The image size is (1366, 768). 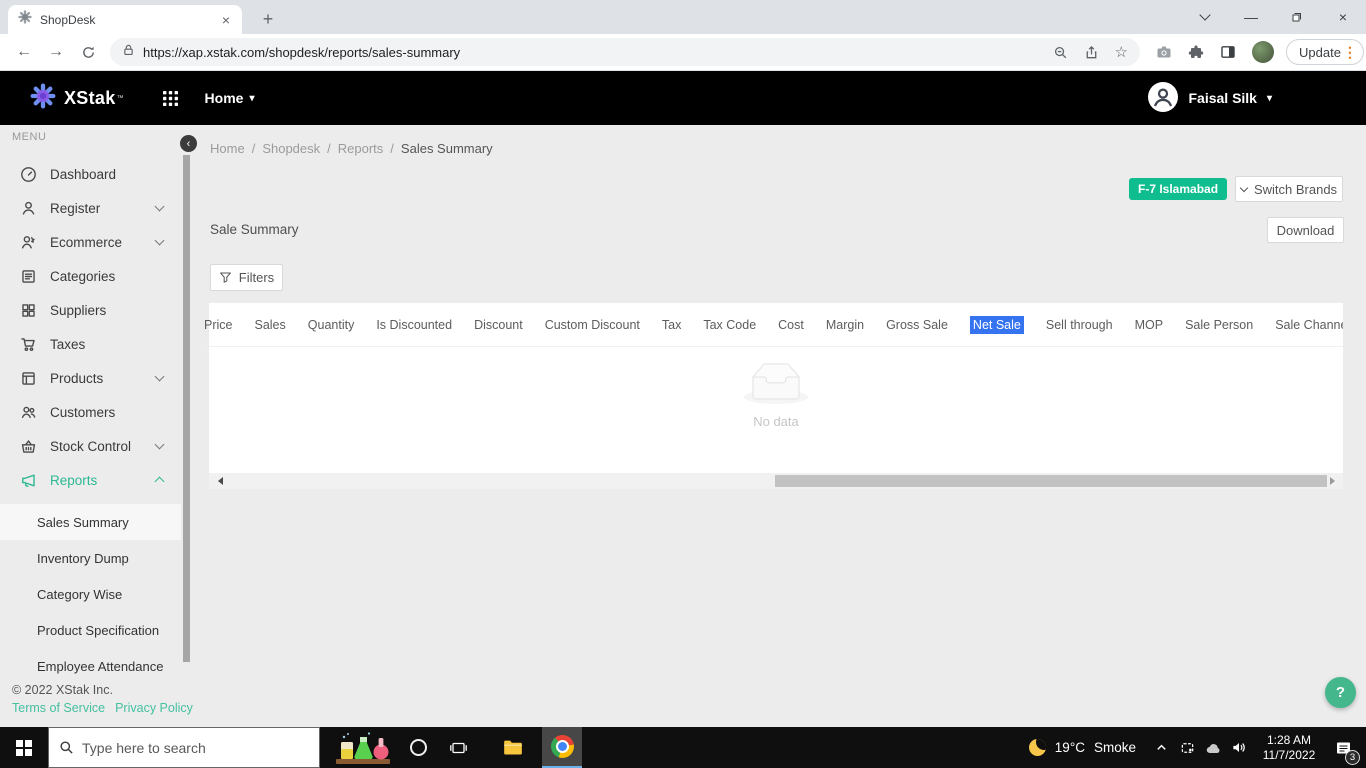 I want to click on forward-button: →, so click(x=56, y=52).